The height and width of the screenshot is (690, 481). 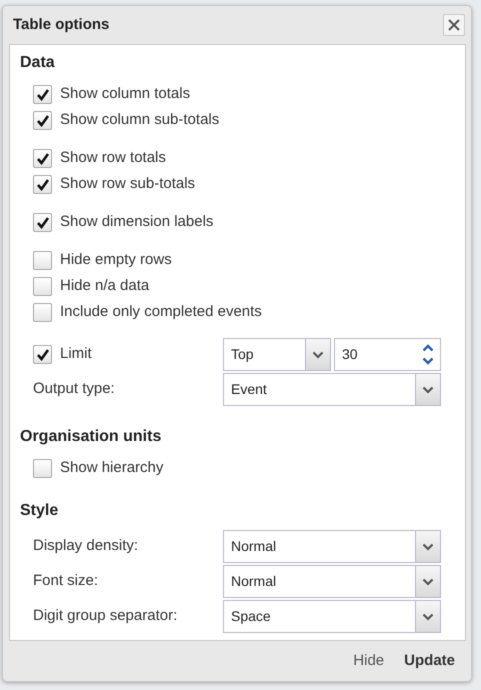 What do you see at coordinates (116, 260) in the screenshot?
I see `checkbox-label: Hide empty rows` at bounding box center [116, 260].